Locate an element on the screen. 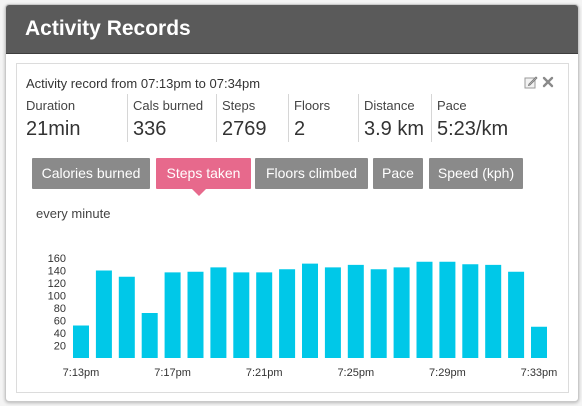 Image resolution: width=582 pixels, height=406 pixels. bar-7-19pm is located at coordinates (218, 312).